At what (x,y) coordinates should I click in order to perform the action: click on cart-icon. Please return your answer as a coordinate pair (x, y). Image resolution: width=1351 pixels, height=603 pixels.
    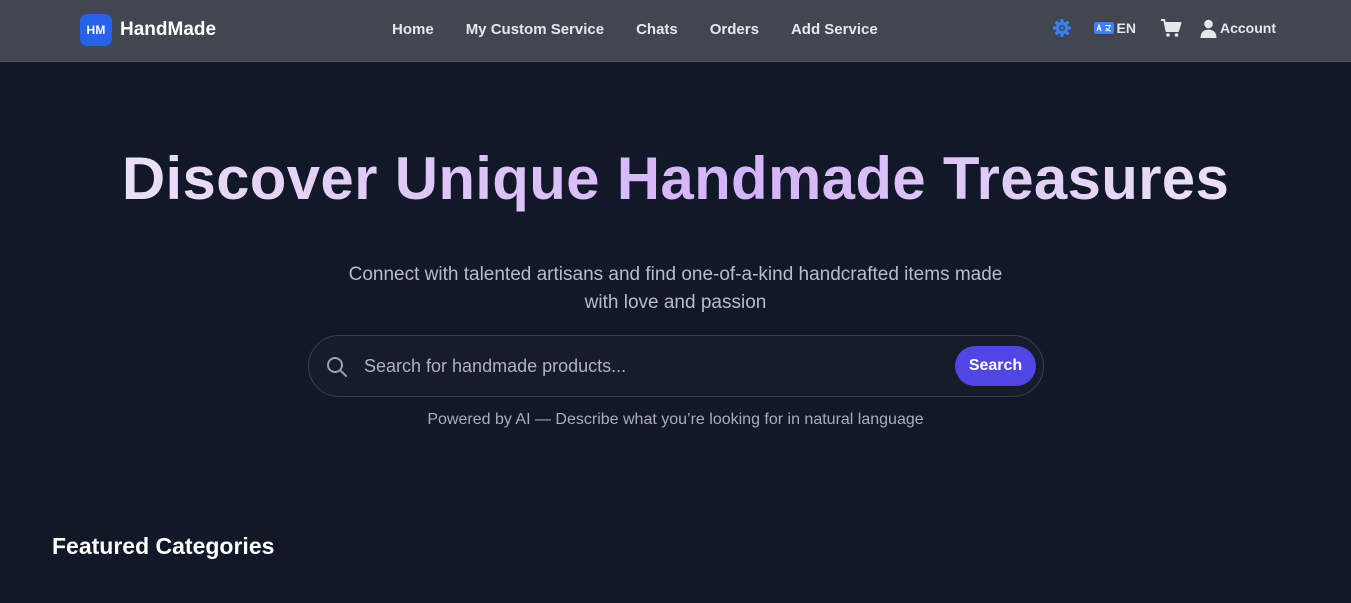
    Looking at the image, I should click on (1171, 28).